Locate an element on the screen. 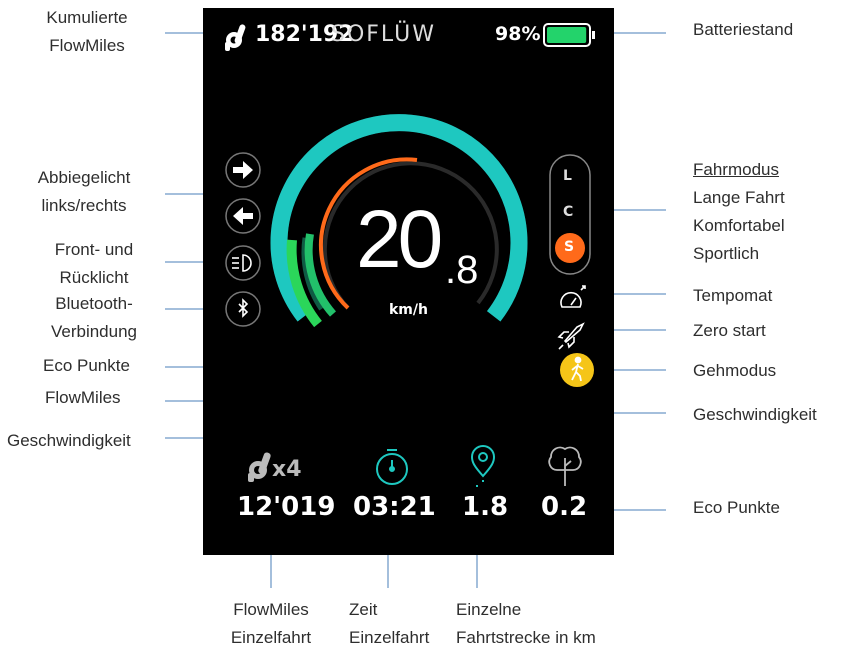 The width and height of the screenshot is (843, 652). label-bluetooth: Bluetooth- Verbindung is located at coordinates (94, 317).